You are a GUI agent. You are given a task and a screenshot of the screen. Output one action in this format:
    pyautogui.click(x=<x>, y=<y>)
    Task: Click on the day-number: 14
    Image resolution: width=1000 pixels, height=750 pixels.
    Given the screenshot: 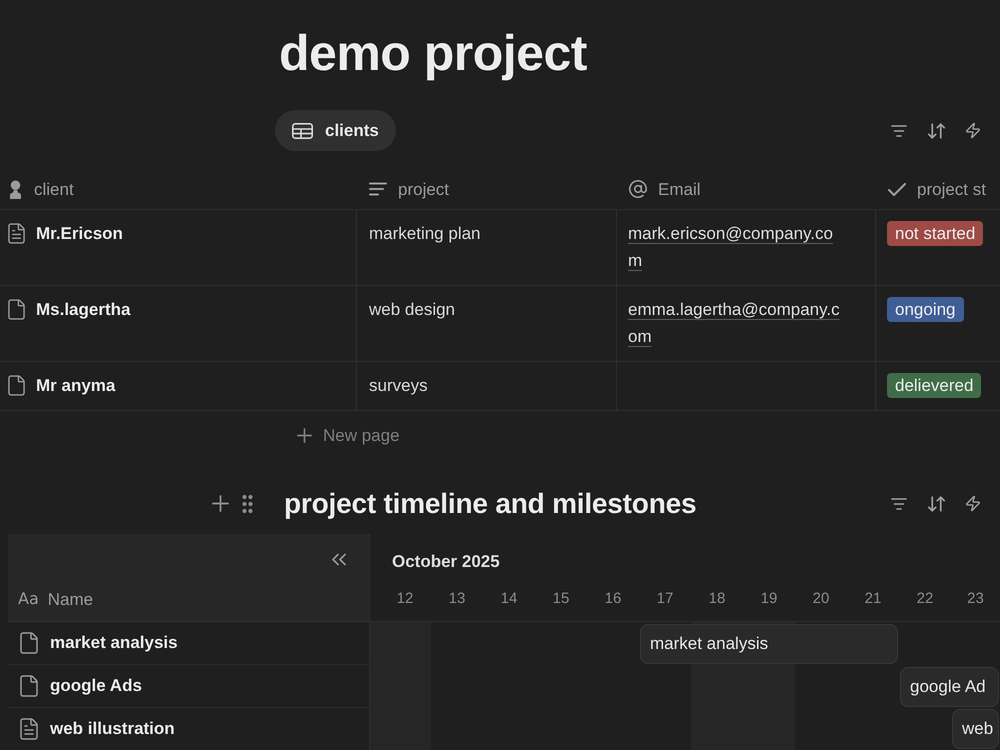 What is the action you would take?
    pyautogui.click(x=509, y=599)
    